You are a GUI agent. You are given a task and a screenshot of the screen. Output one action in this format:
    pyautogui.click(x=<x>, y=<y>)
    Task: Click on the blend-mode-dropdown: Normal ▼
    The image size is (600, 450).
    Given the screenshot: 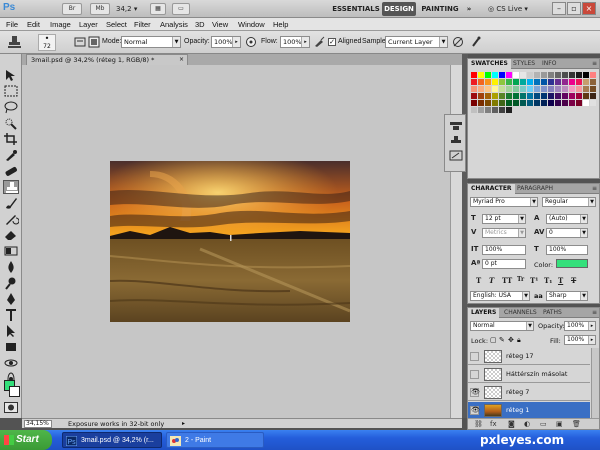 What is the action you would take?
    pyautogui.click(x=502, y=326)
    